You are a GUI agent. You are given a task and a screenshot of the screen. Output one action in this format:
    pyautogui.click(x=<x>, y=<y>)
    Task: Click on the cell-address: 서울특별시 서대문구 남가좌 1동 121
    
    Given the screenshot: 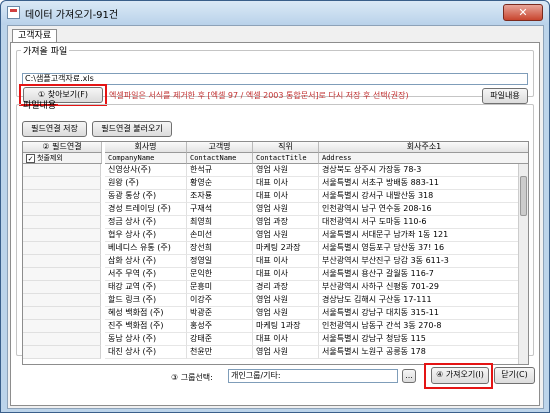 What is the action you would take?
    pyautogui.click(x=423, y=235)
    